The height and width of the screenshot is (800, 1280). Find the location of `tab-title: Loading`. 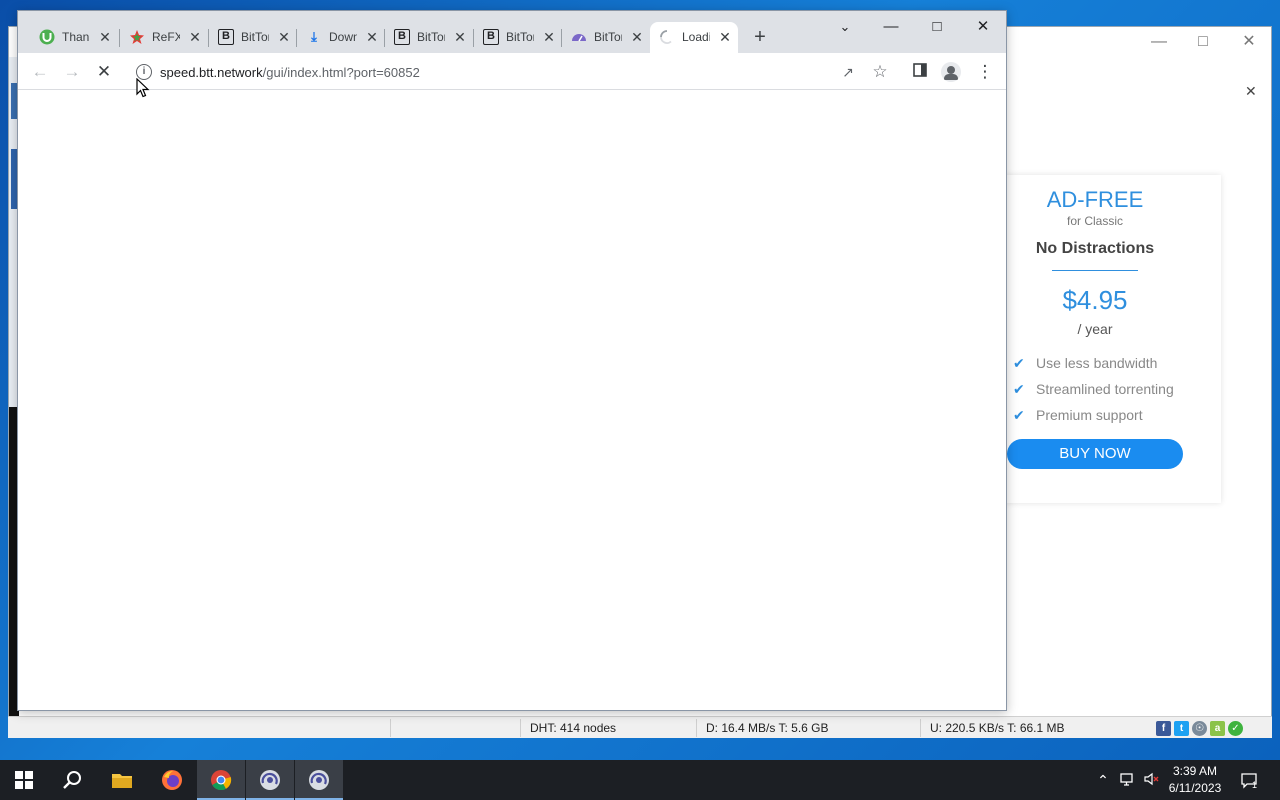

tab-title: Loading is located at coordinates (696, 37).